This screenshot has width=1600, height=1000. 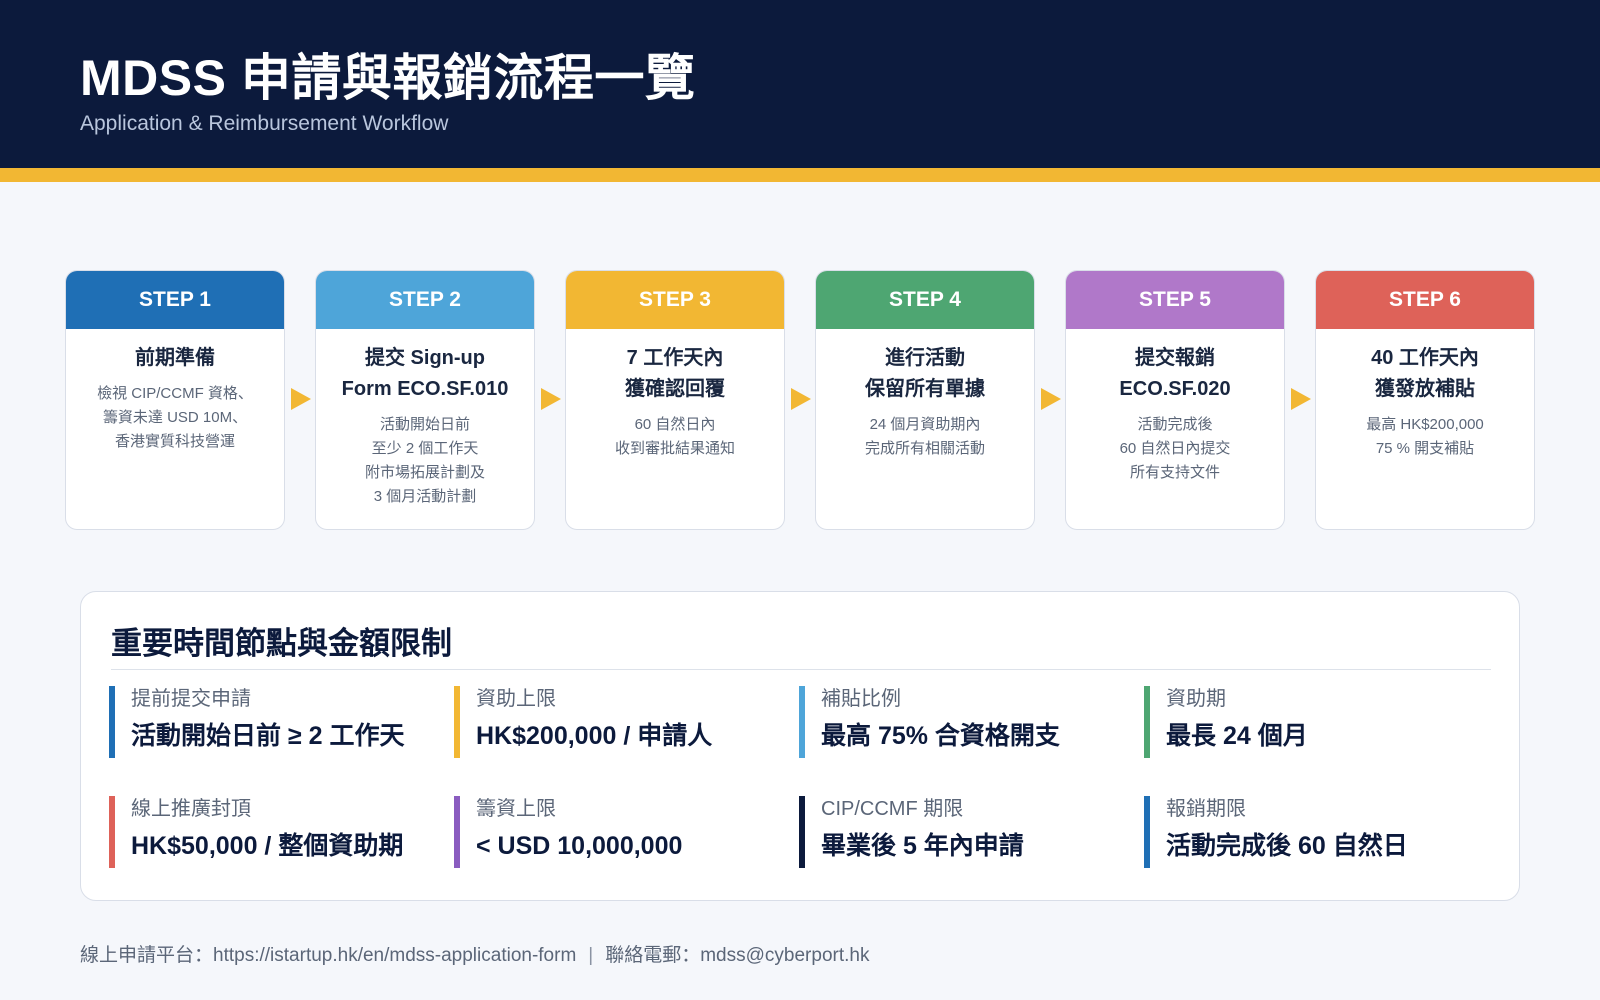 What do you see at coordinates (175, 358) in the screenshot?
I see `step-title: 前期準備` at bounding box center [175, 358].